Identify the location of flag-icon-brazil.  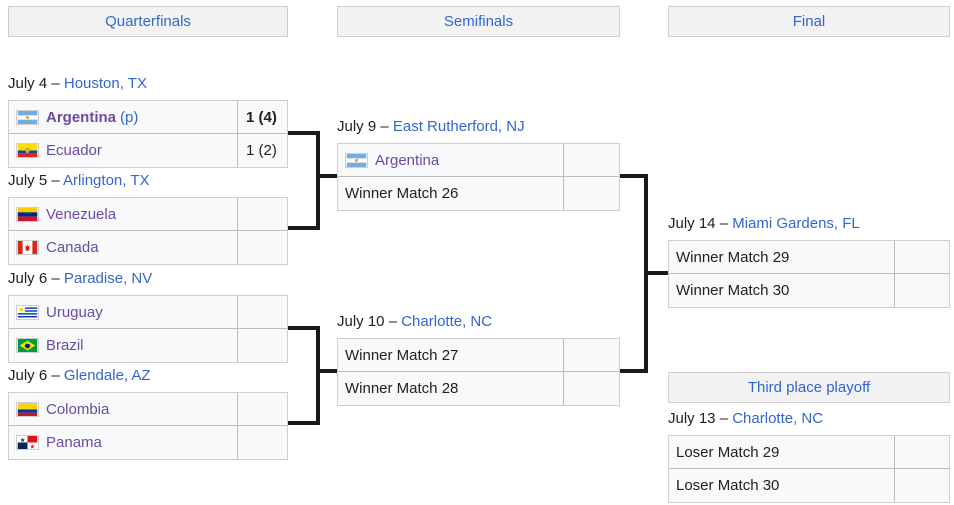
(27, 345).